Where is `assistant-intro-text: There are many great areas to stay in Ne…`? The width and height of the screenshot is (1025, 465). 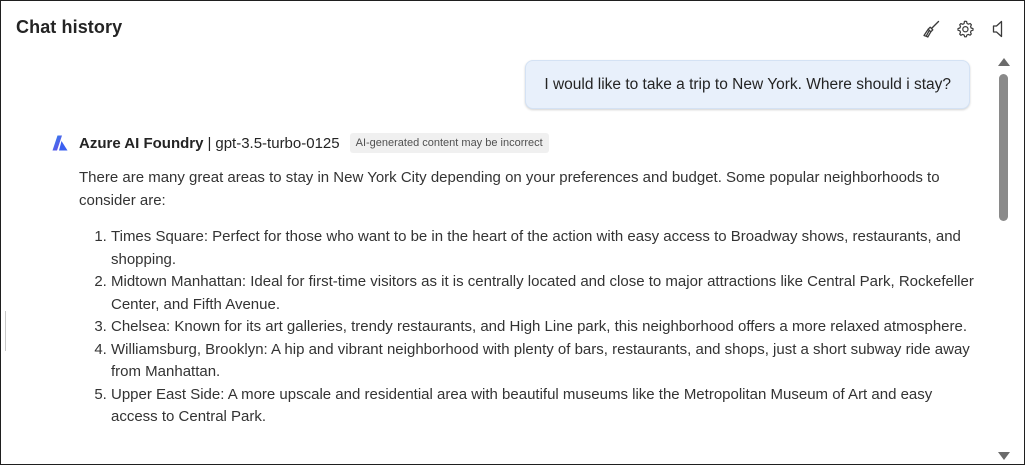 assistant-intro-text: There are many great areas to stay in Ne… is located at coordinates (509, 189).